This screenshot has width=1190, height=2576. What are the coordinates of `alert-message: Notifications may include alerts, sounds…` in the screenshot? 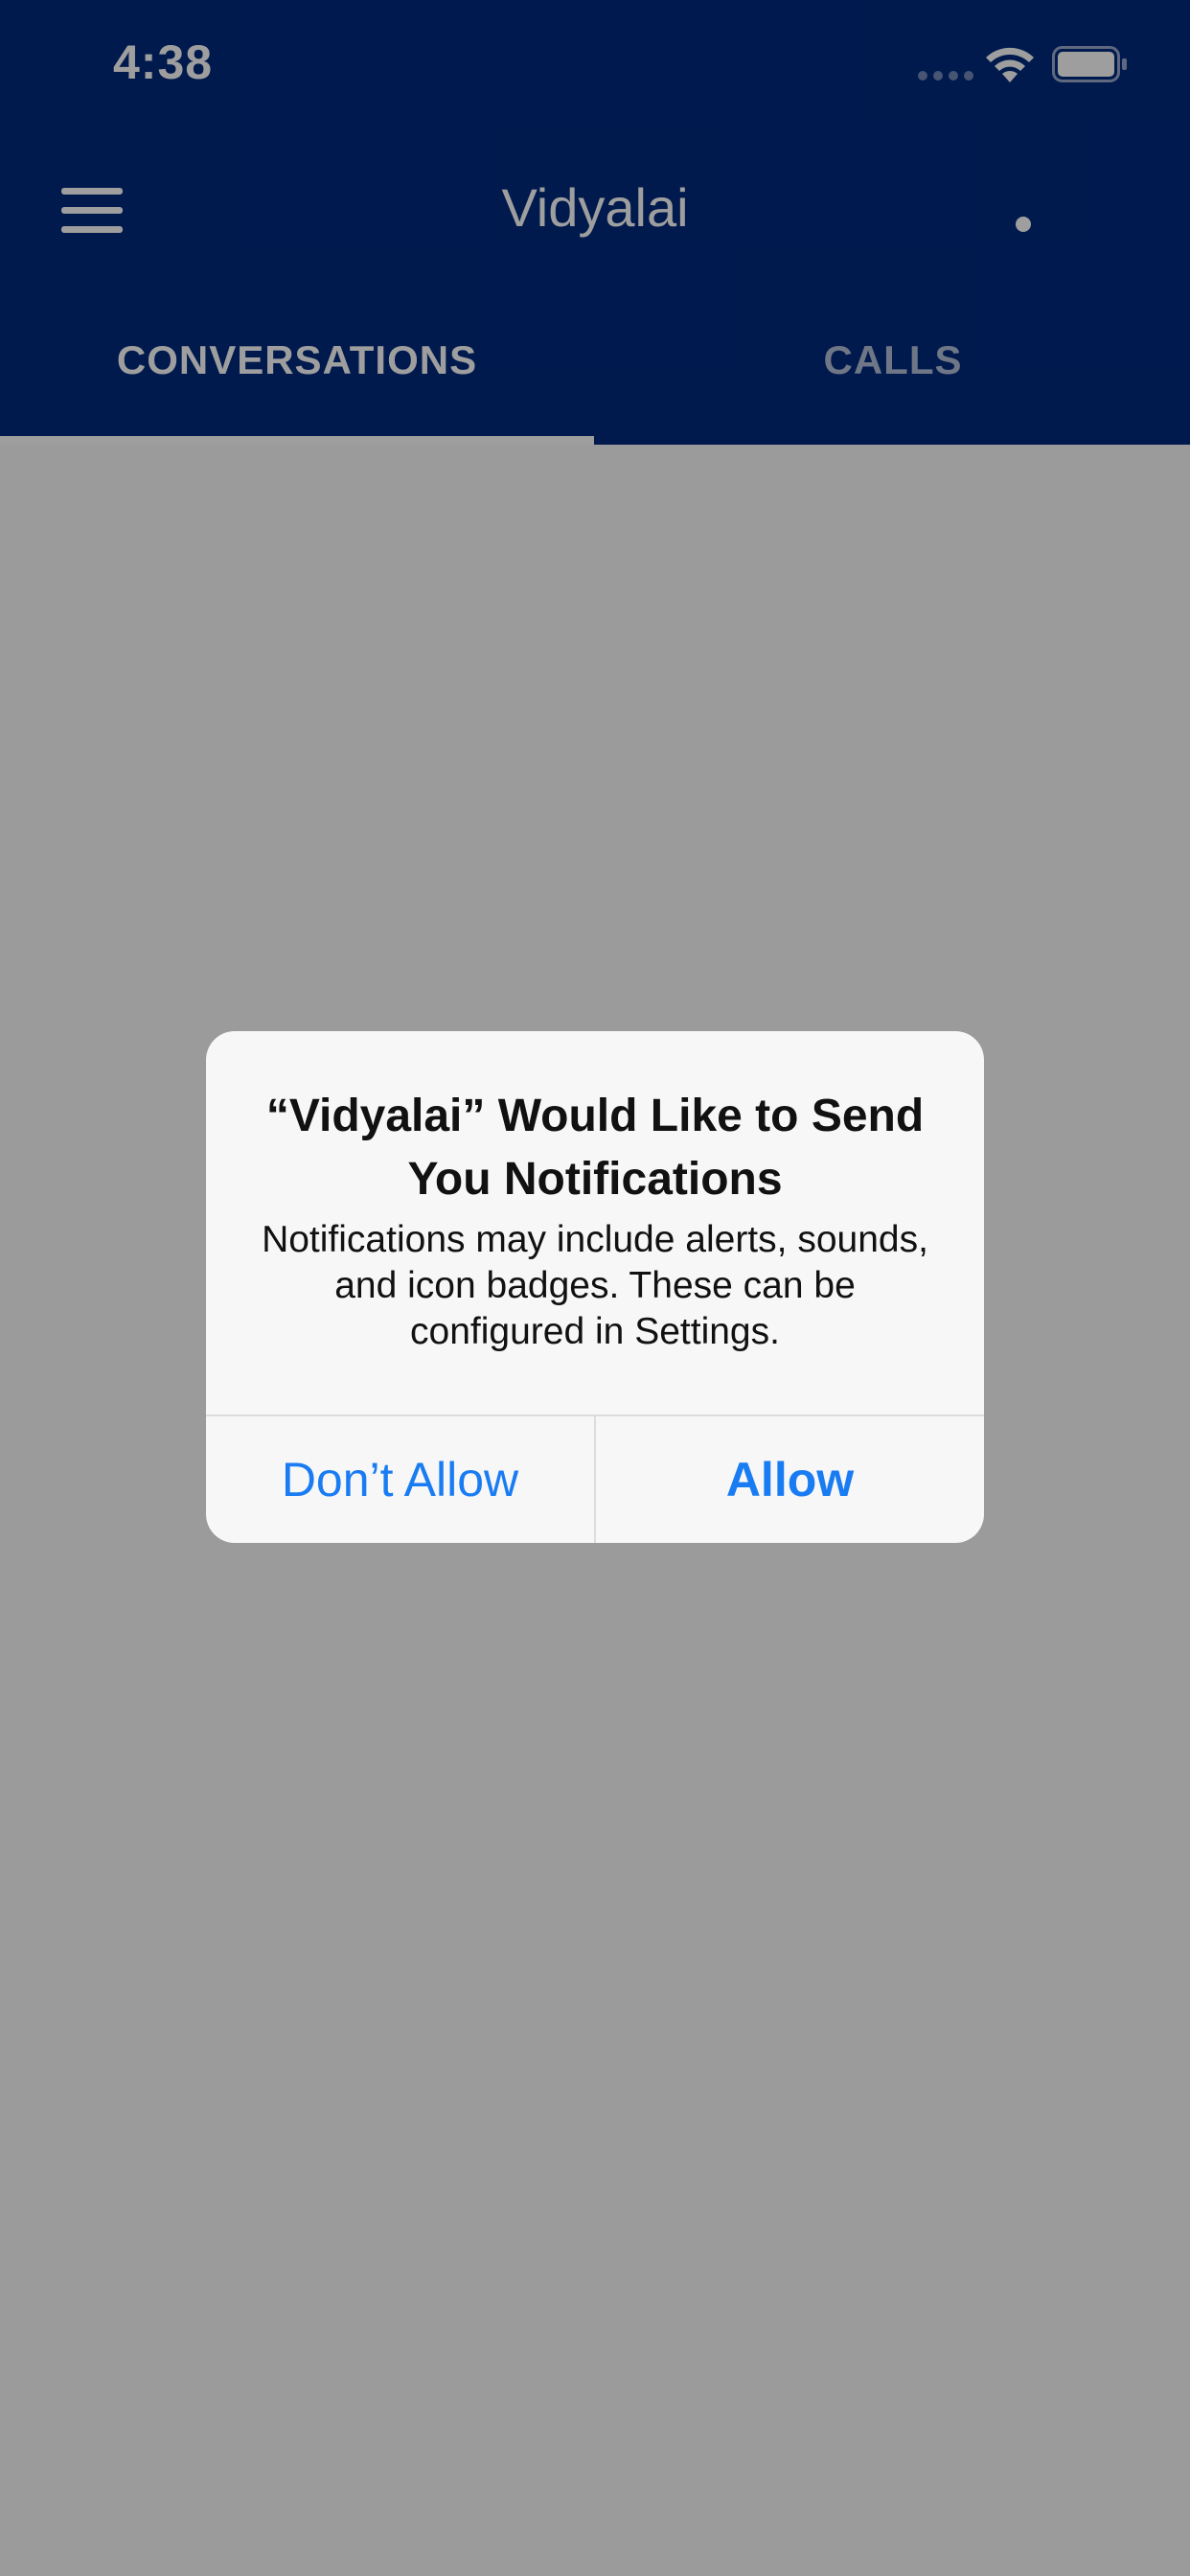 It's located at (595, 1285).